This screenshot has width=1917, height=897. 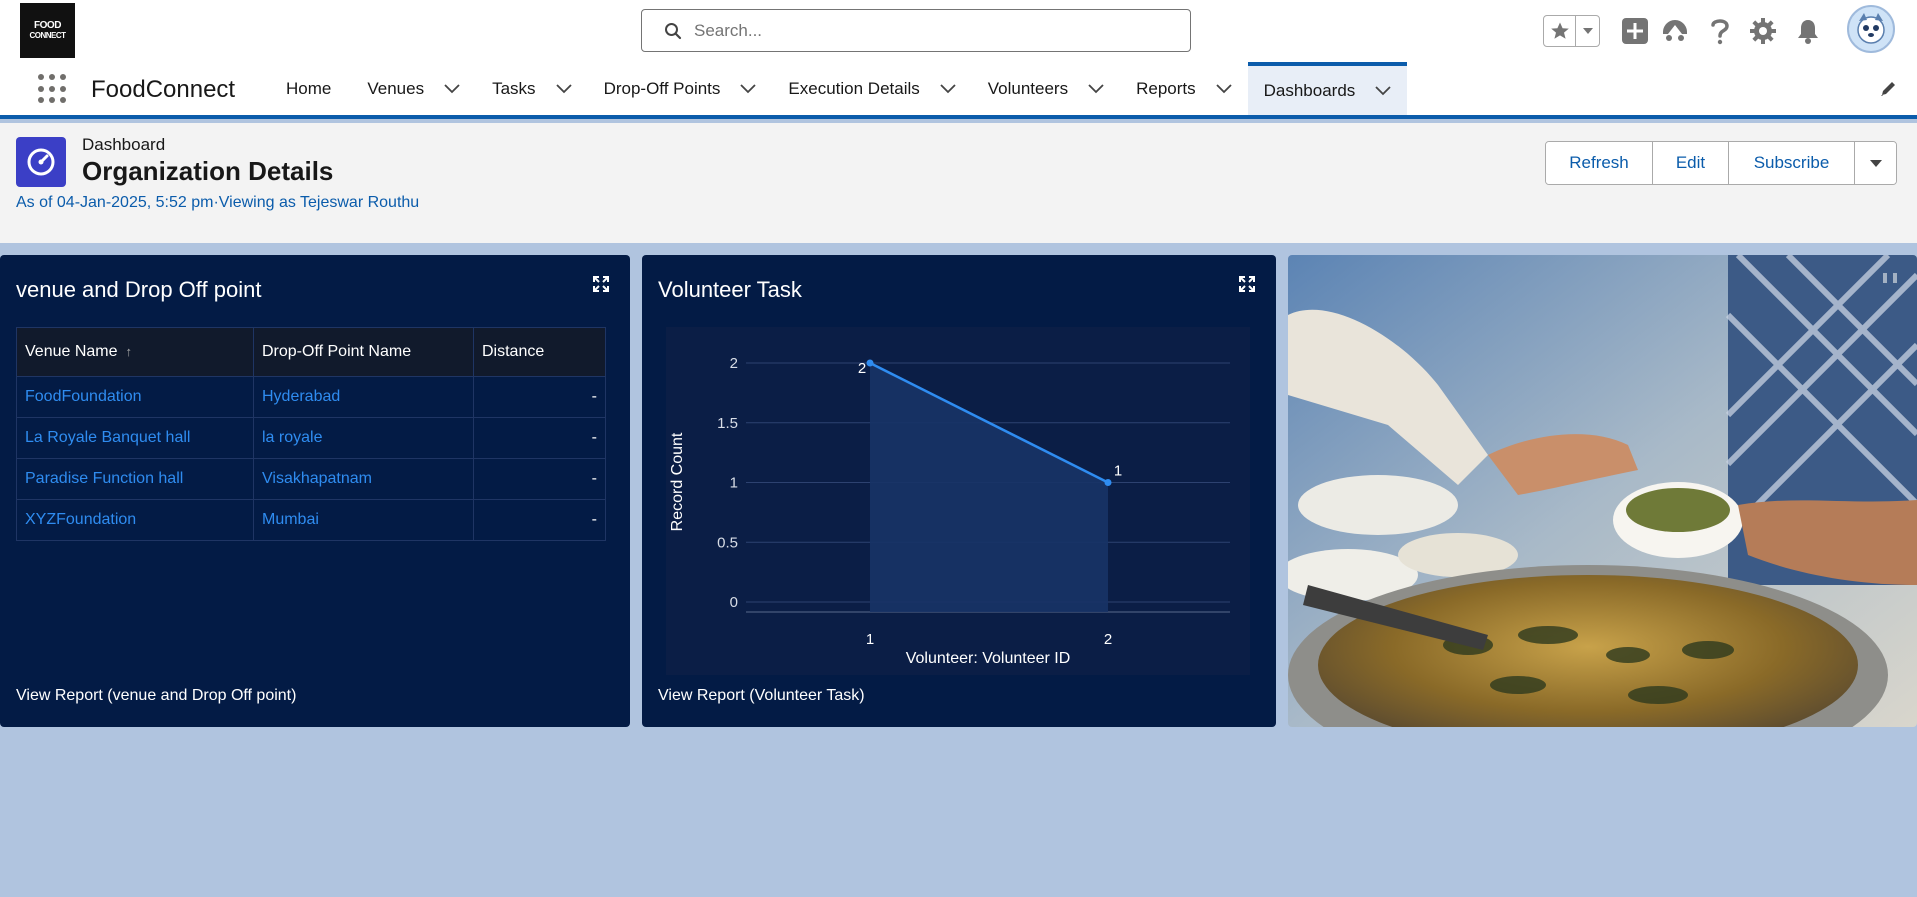 I want to click on help-icon, so click(x=1720, y=31).